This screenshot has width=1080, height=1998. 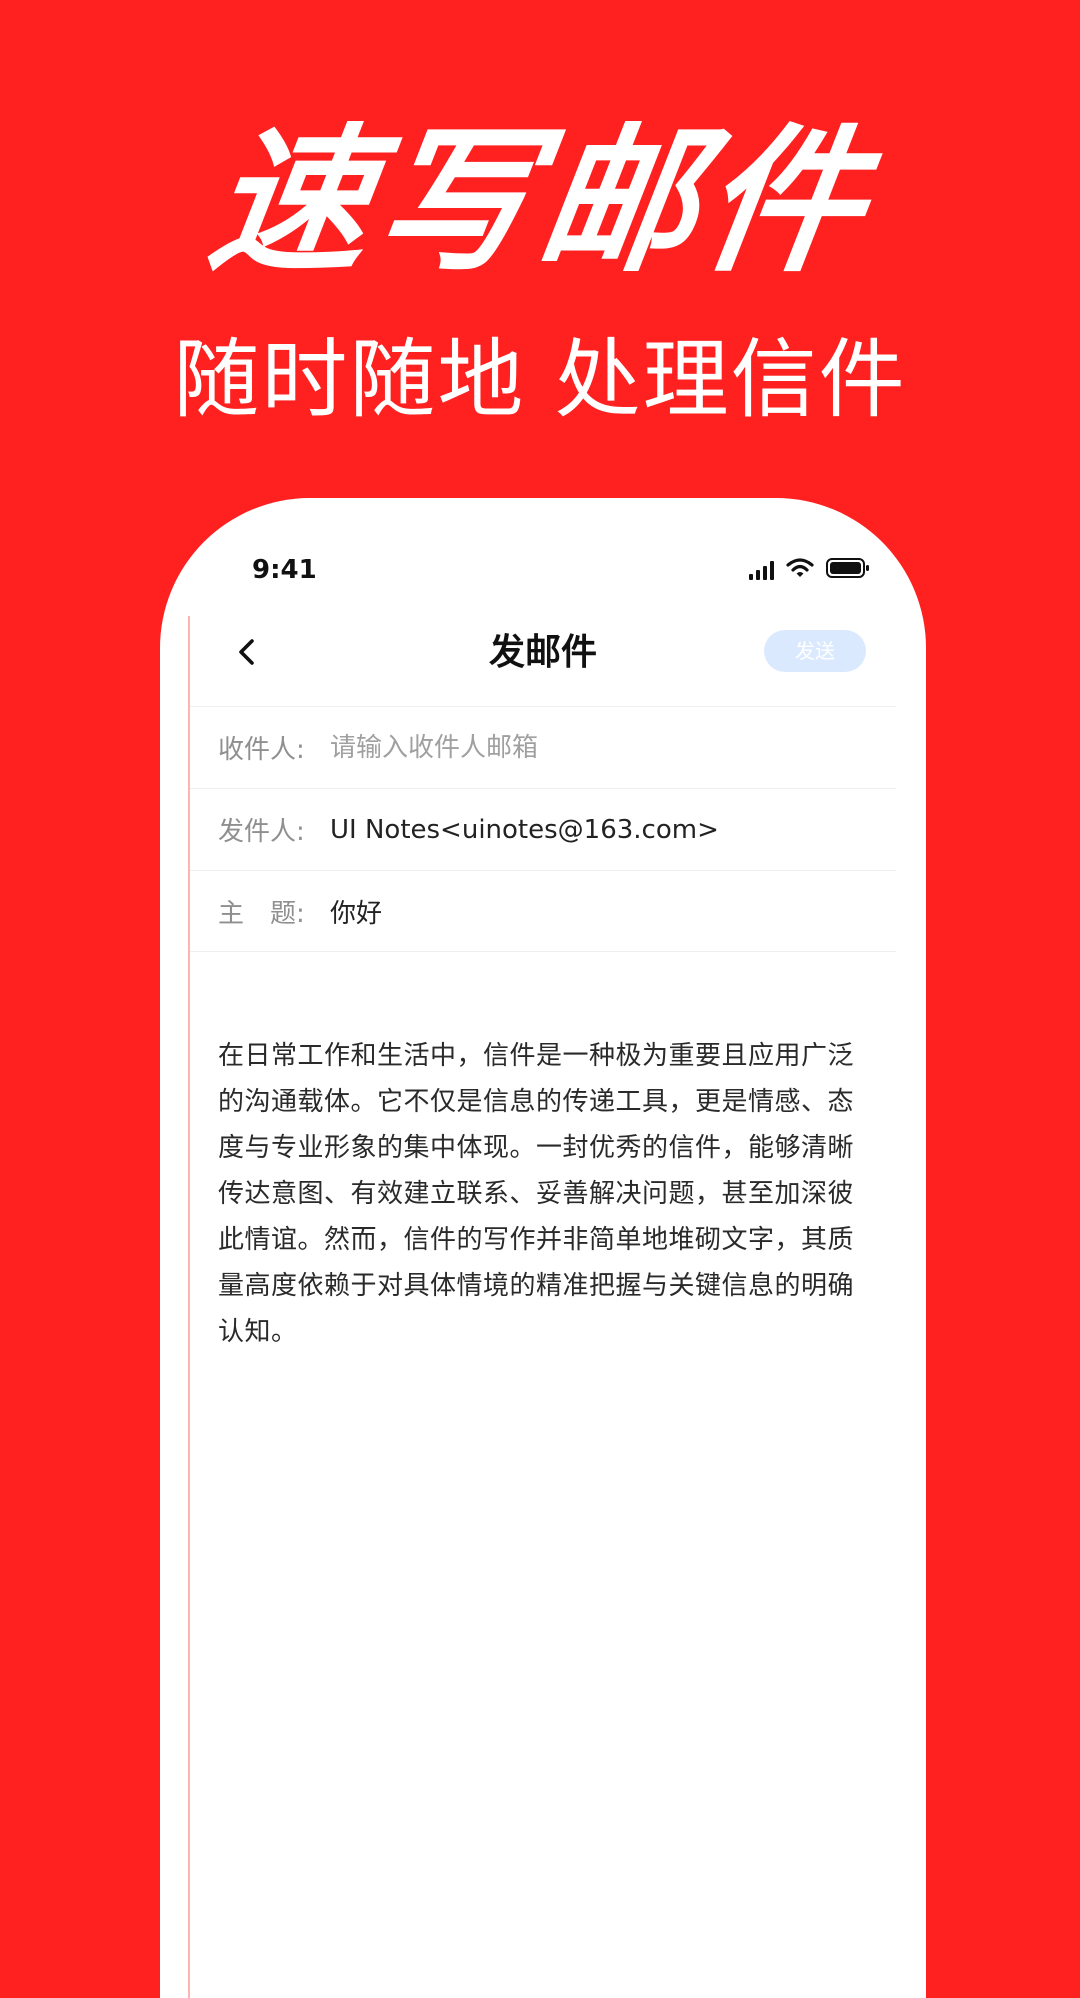 What do you see at coordinates (800, 570) in the screenshot?
I see `wifi-icon` at bounding box center [800, 570].